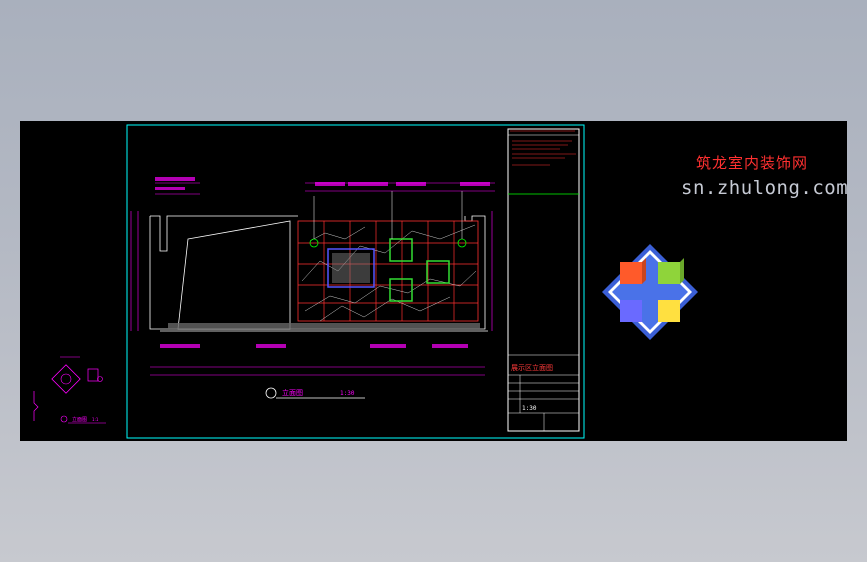 The width and height of the screenshot is (867, 562). What do you see at coordinates (752, 163) in the screenshot?
I see `watermark-brand: 筑龙室内装饰网` at bounding box center [752, 163].